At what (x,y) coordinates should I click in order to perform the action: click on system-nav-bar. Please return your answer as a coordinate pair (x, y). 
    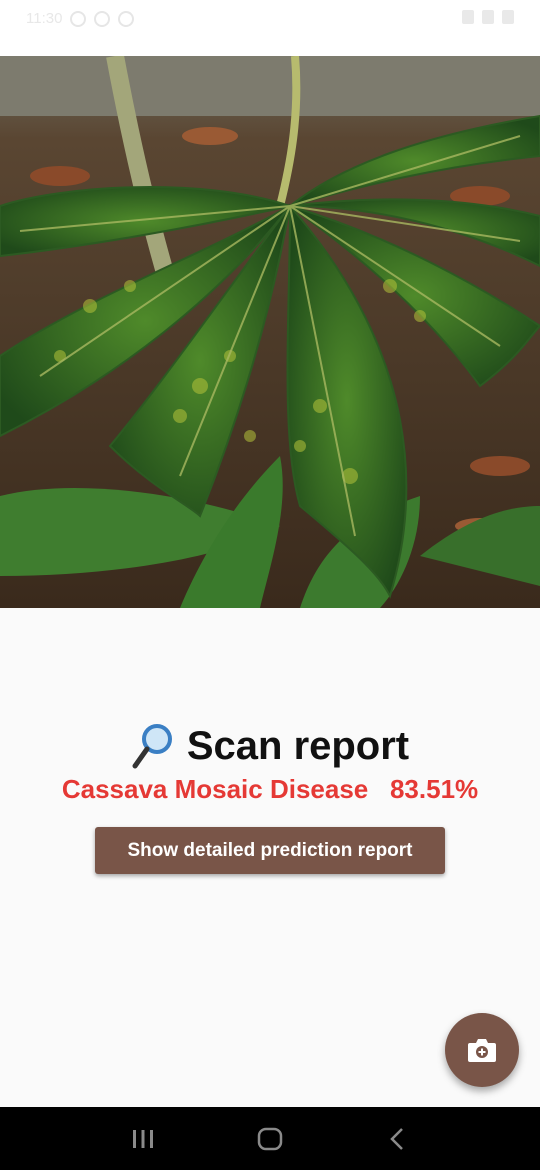
    Looking at the image, I should click on (270, 1138).